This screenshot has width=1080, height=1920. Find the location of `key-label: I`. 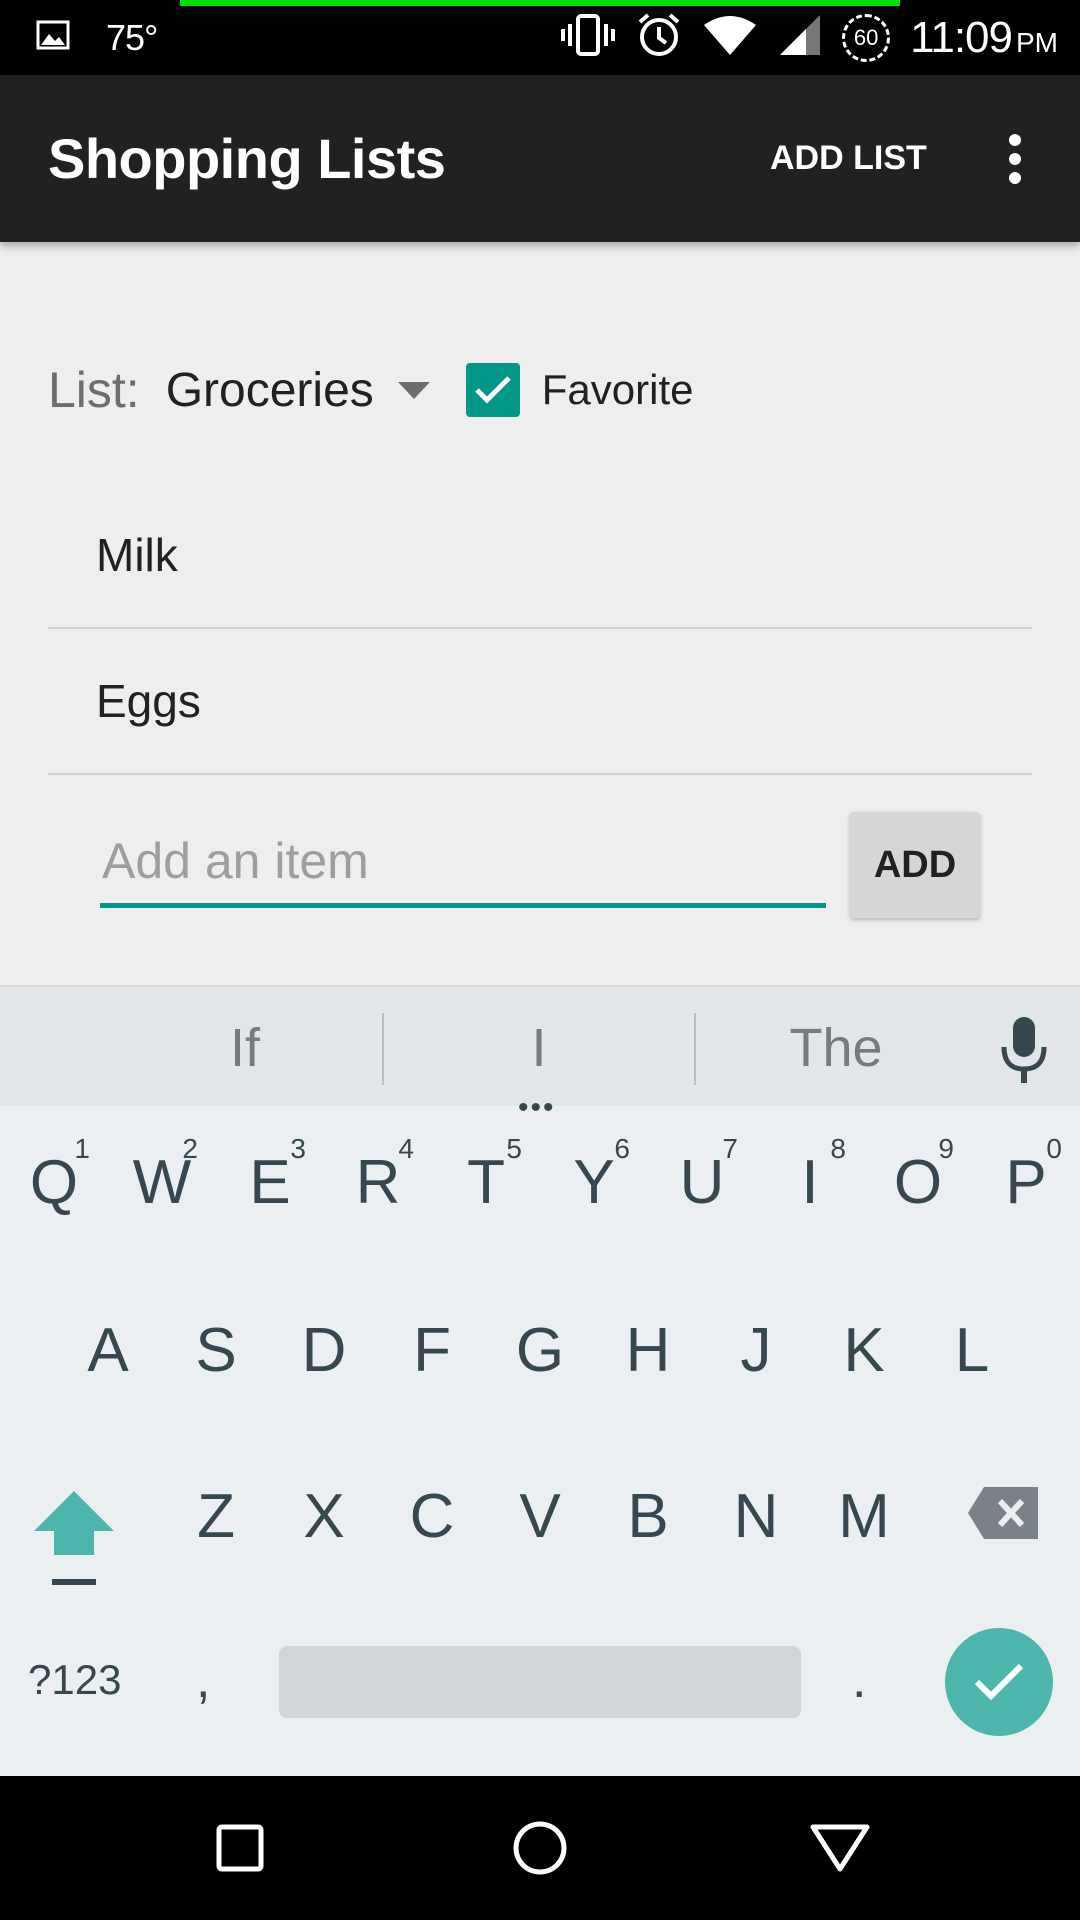

key-label: I is located at coordinates (810, 1182).